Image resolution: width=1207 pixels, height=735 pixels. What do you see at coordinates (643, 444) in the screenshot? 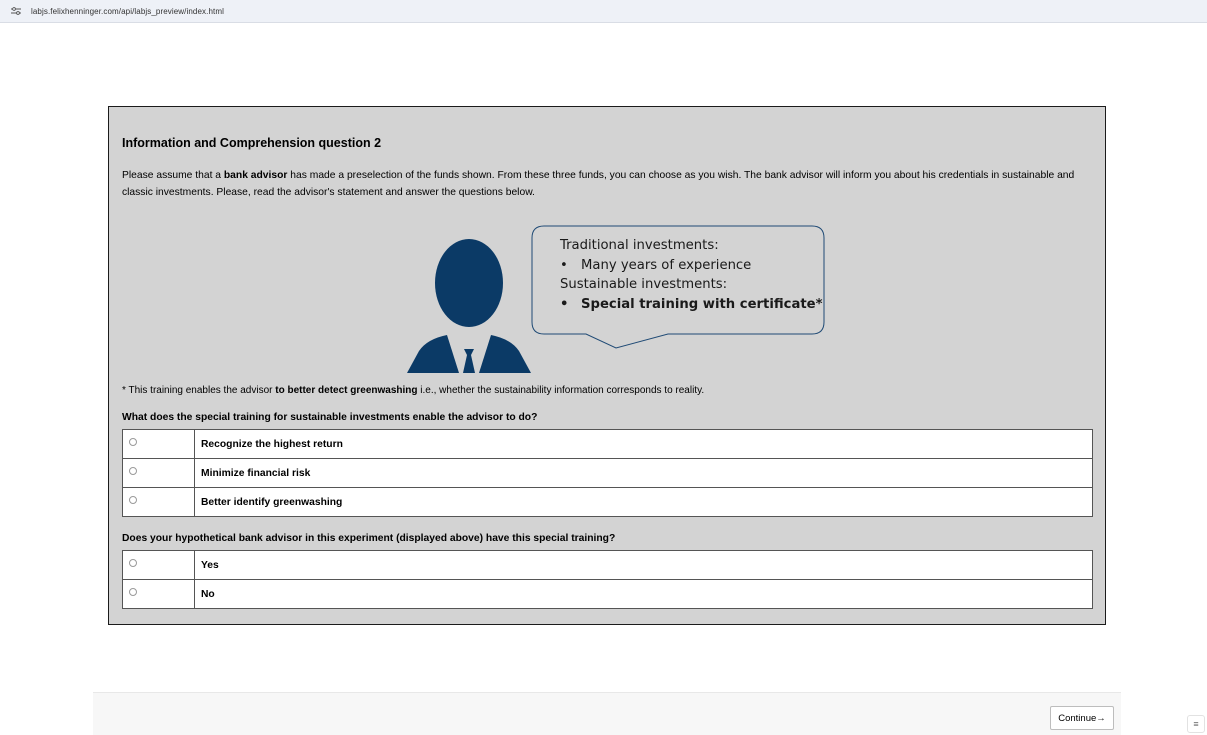
I see `option-label: Recognize the highest return` at bounding box center [643, 444].